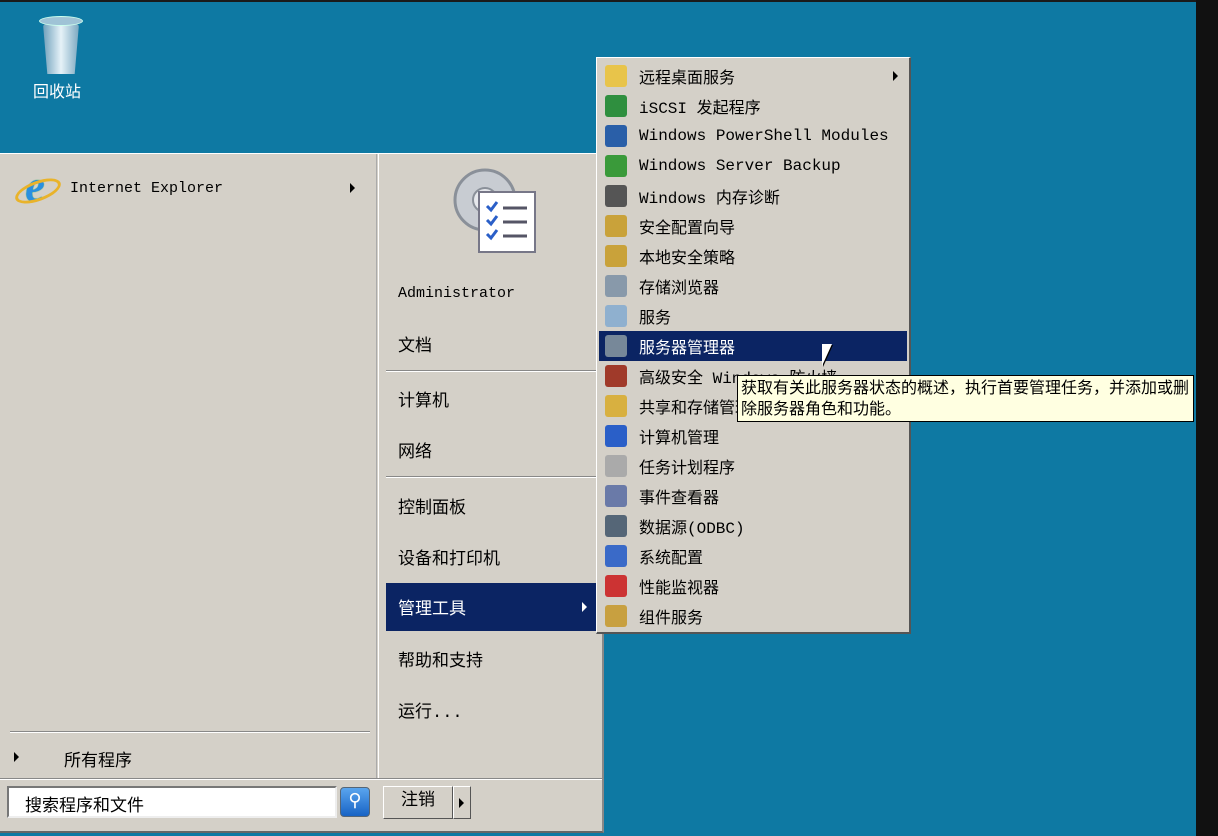  What do you see at coordinates (671, 619) in the screenshot?
I see `submenu-item-label: 组件服务` at bounding box center [671, 619].